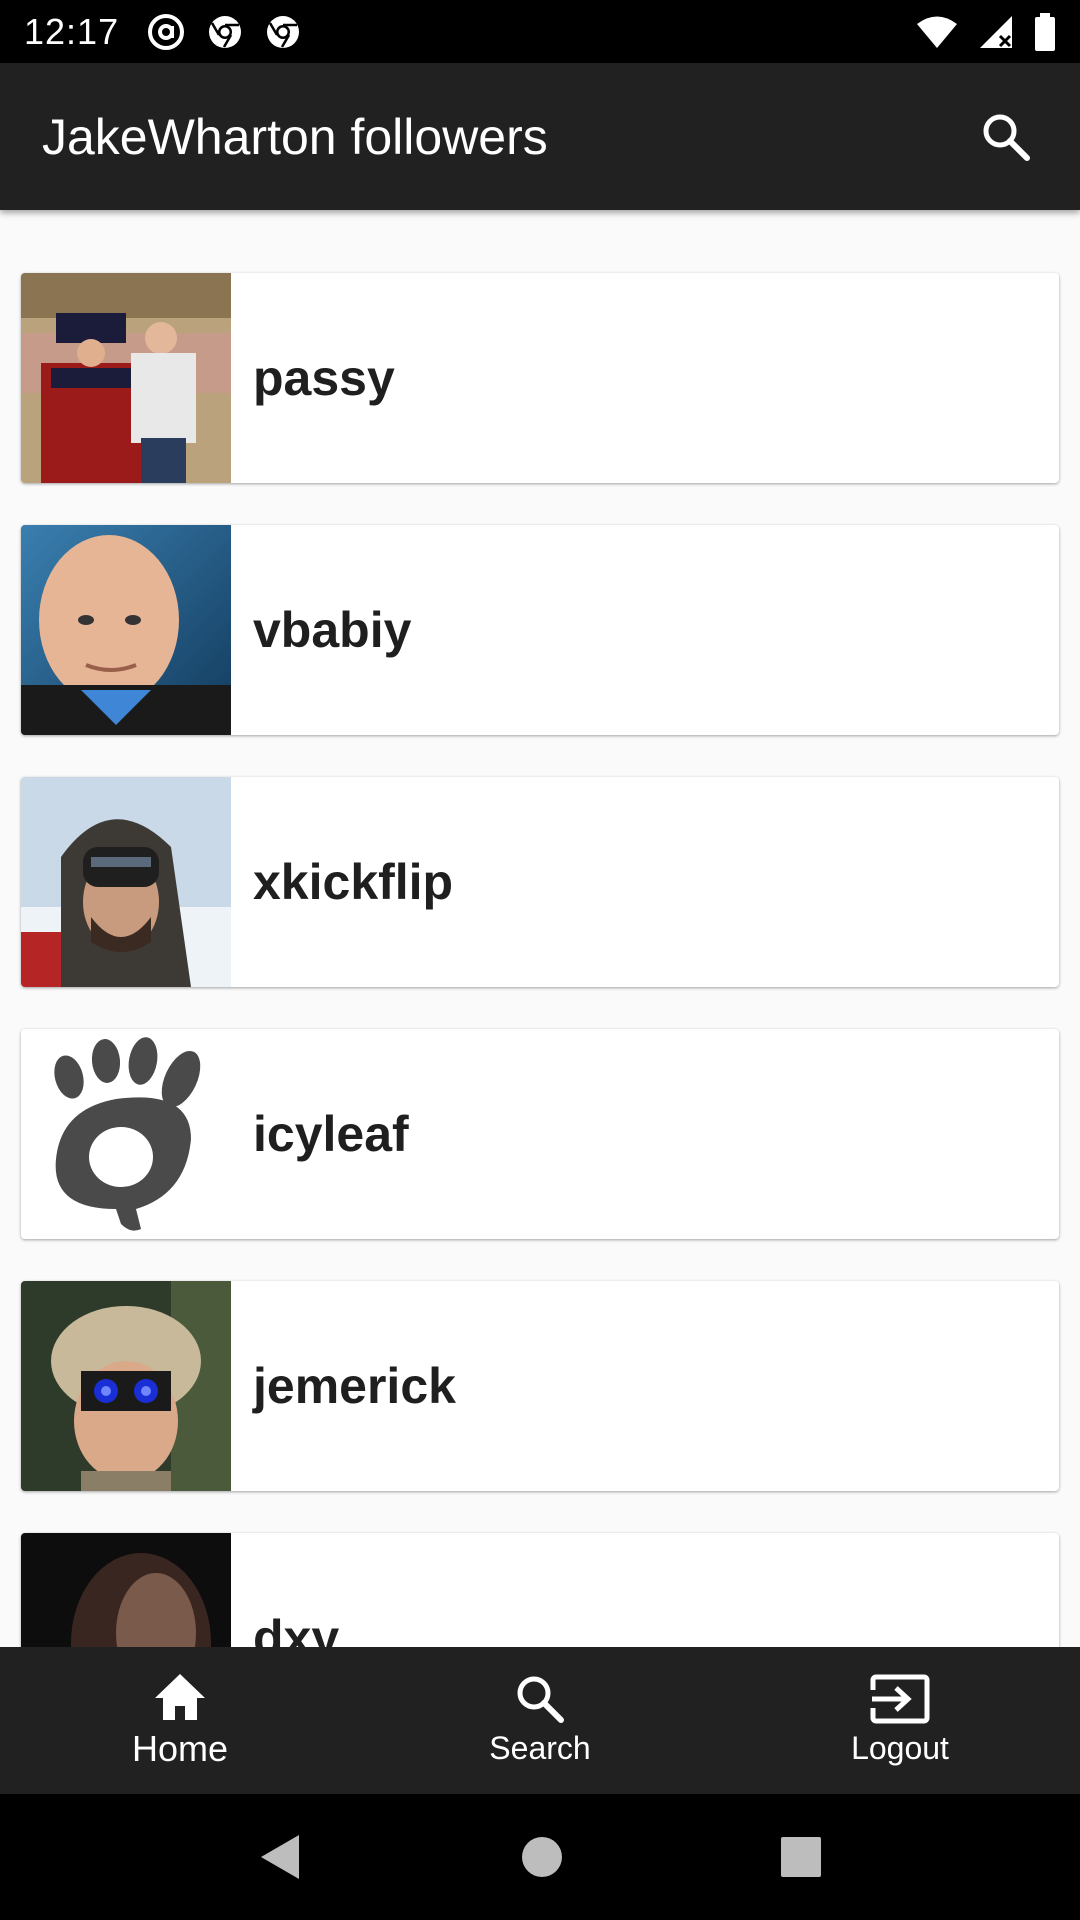 This screenshot has height=1920, width=1080. What do you see at coordinates (540, 378) in the screenshot?
I see `follower-card: passy` at bounding box center [540, 378].